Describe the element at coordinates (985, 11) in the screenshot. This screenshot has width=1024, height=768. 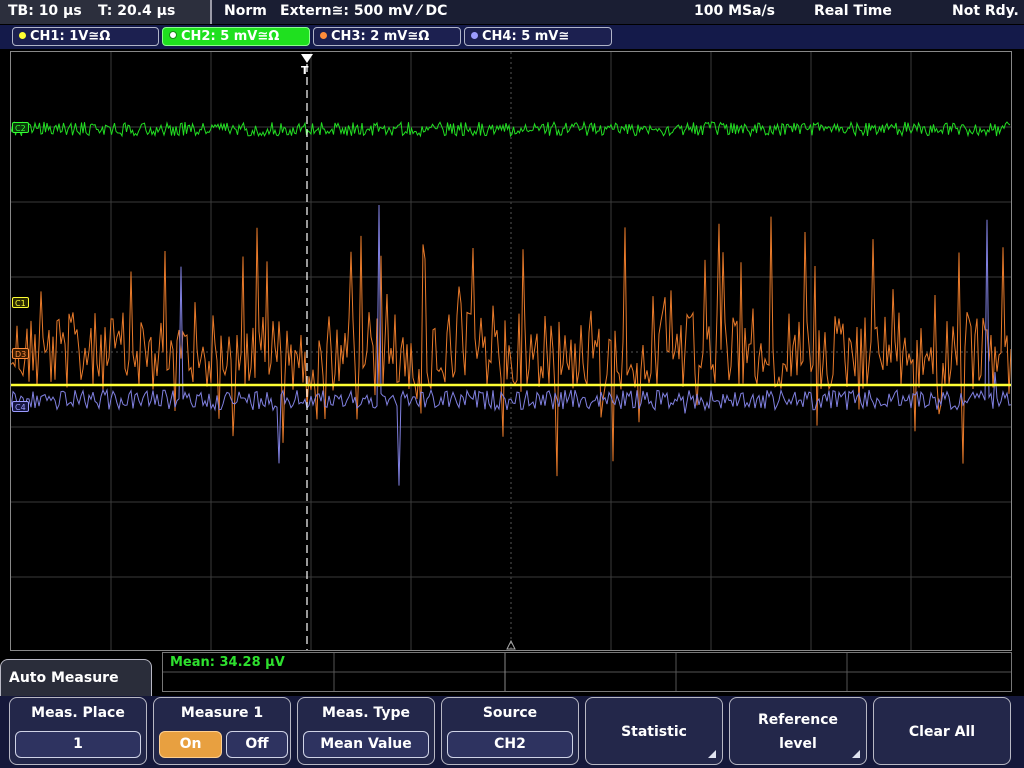
I see `ready-state: Not Rdy.` at that location.